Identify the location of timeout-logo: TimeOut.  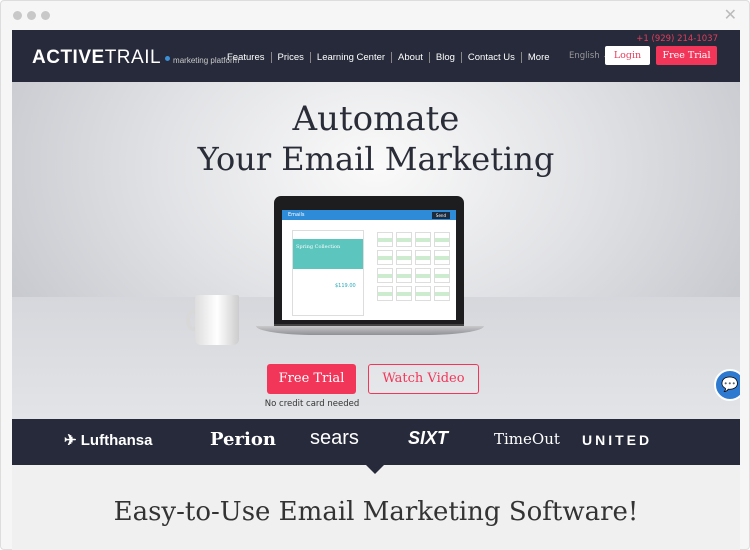
(527, 439).